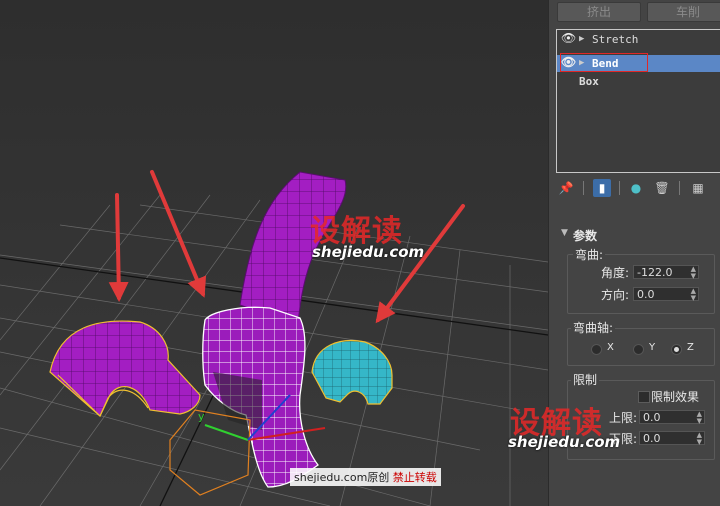  Describe the element at coordinates (585, 379) in the screenshot. I see `limits-group-label: 限制` at that location.